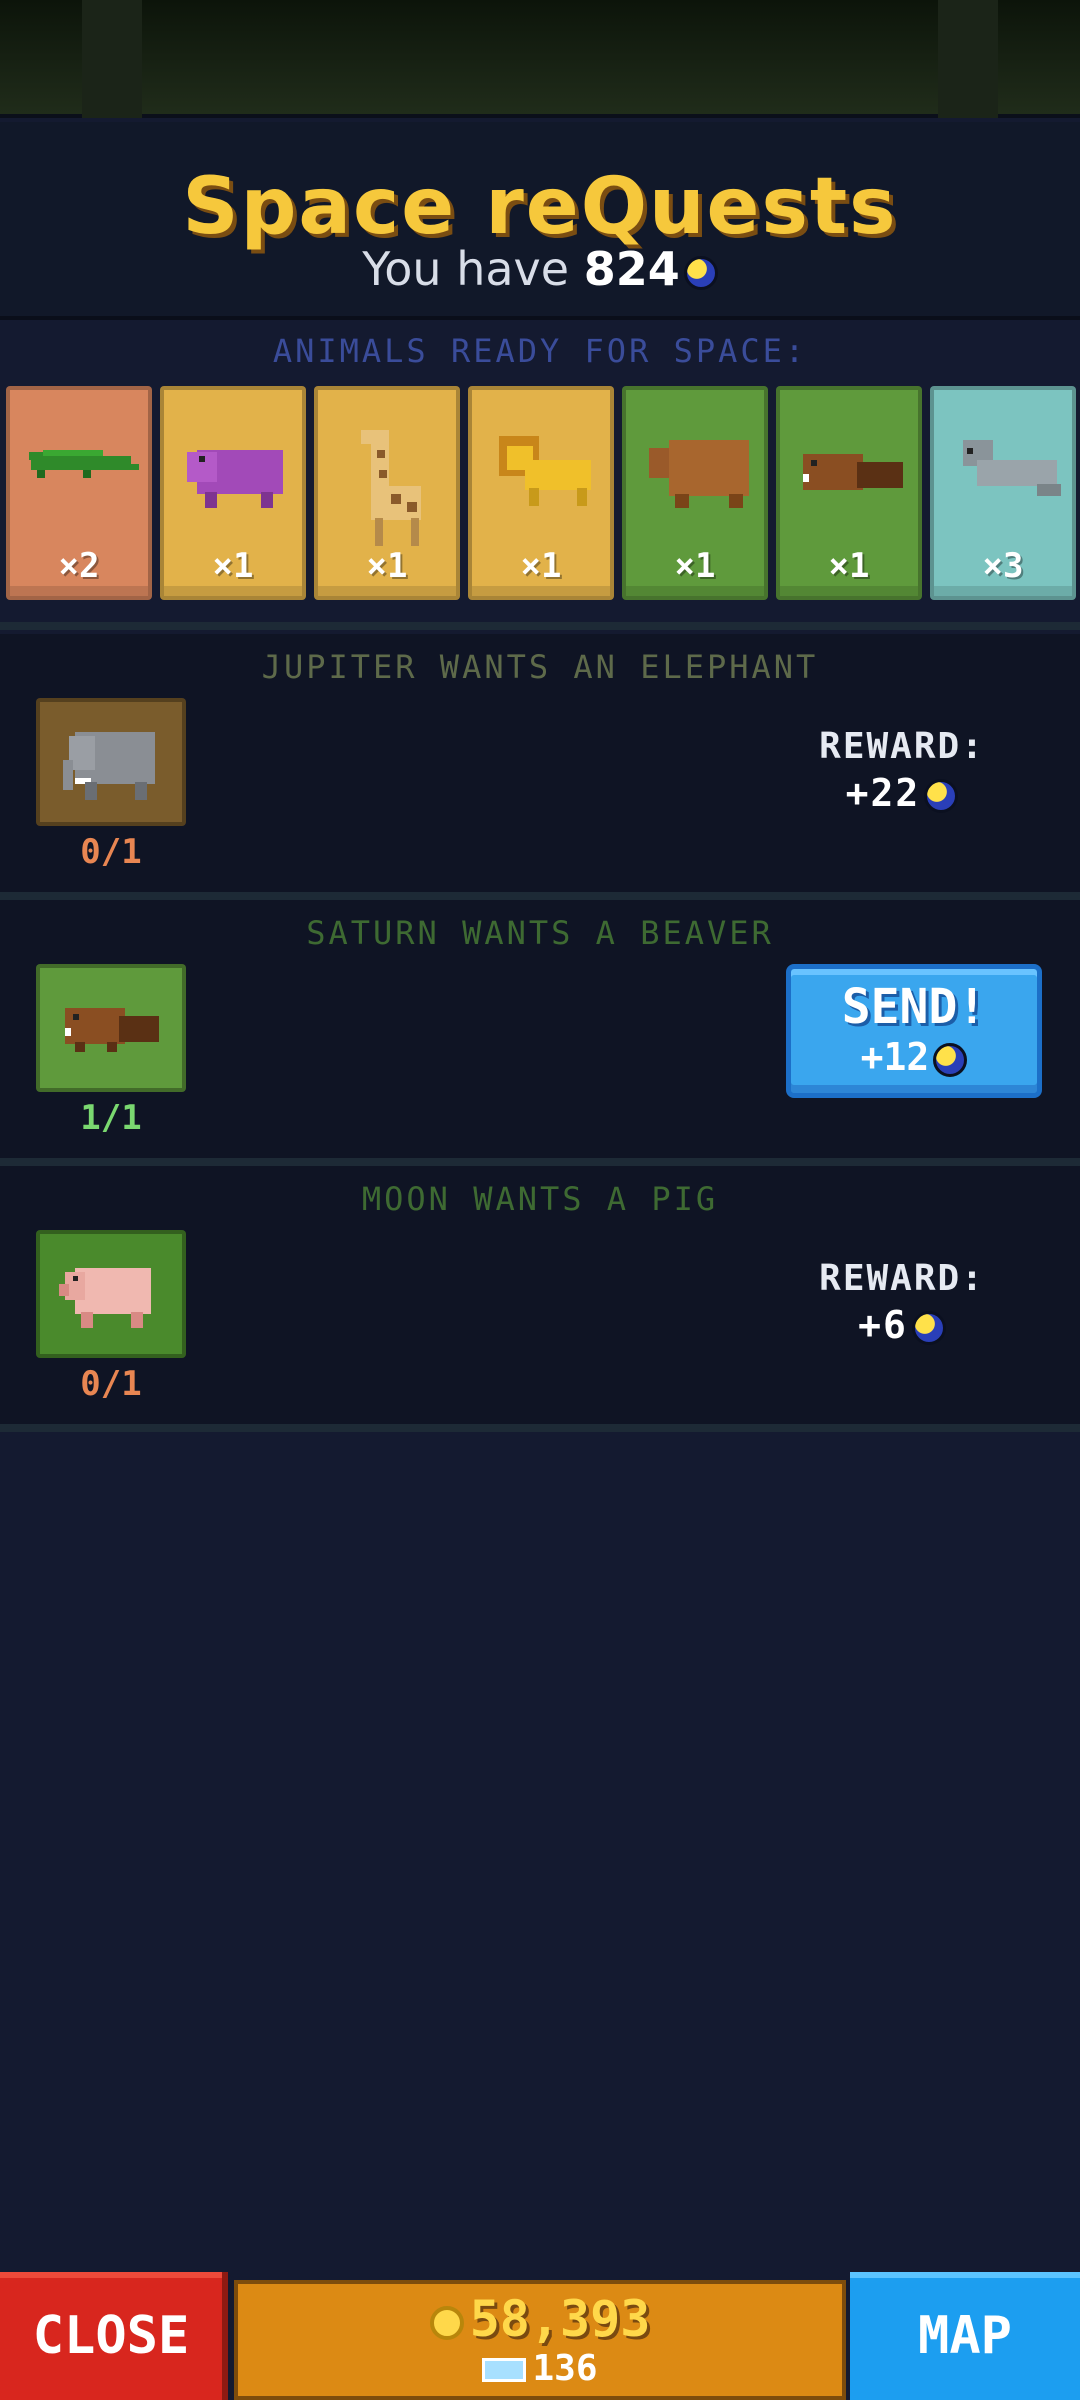 The height and width of the screenshot is (2400, 1080). Describe the element at coordinates (540, 667) in the screenshot. I see `request-title: JUPITER WANTS AN ELEPHANT` at that location.